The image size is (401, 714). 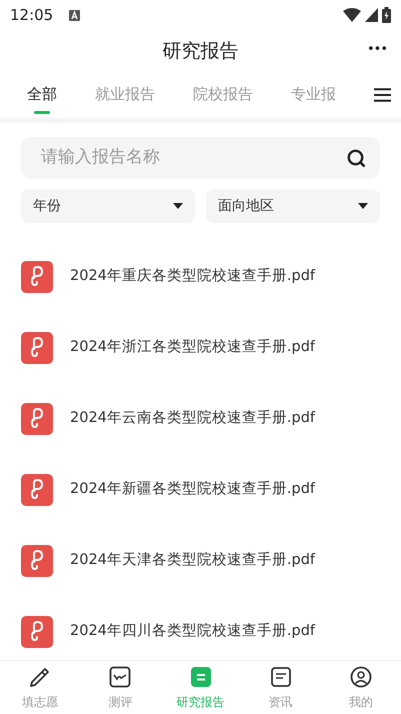 I want to click on more-button: •••, so click(x=376, y=50).